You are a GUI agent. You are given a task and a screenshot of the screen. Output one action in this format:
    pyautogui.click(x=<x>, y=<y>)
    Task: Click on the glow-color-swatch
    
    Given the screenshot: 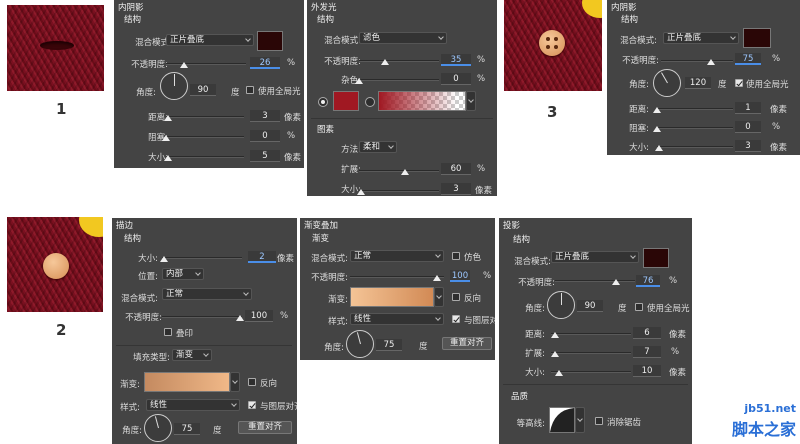 What is the action you would take?
    pyautogui.click(x=346, y=101)
    